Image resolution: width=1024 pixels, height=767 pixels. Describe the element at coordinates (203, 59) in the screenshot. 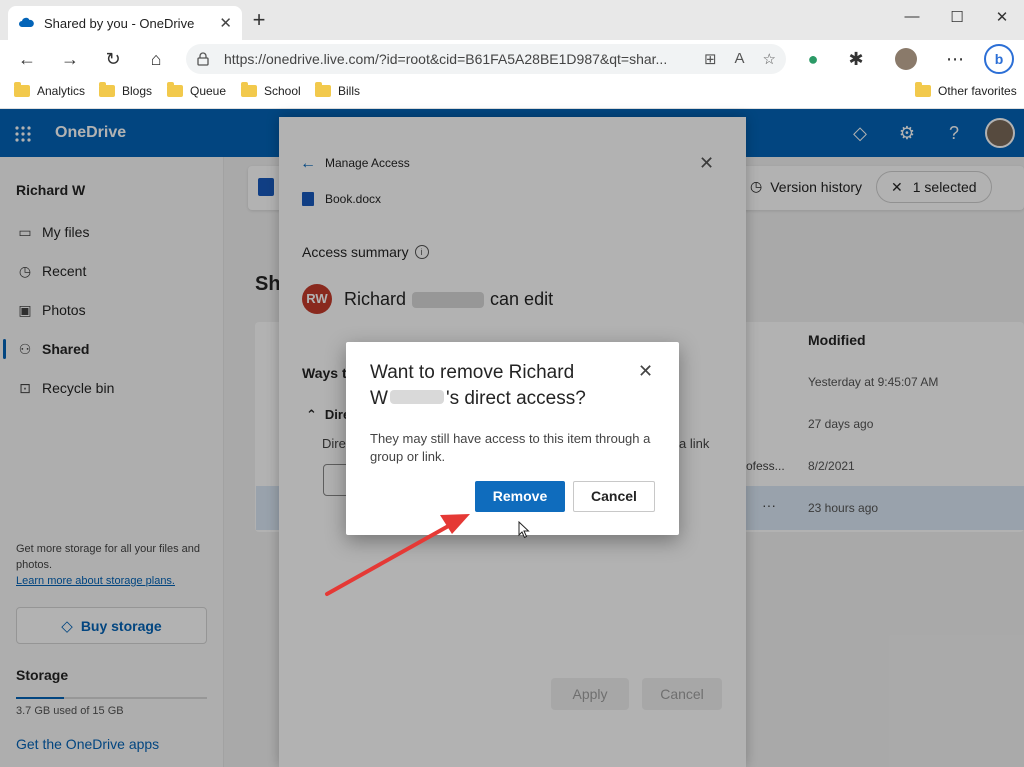

I see `lock-icon` at that location.